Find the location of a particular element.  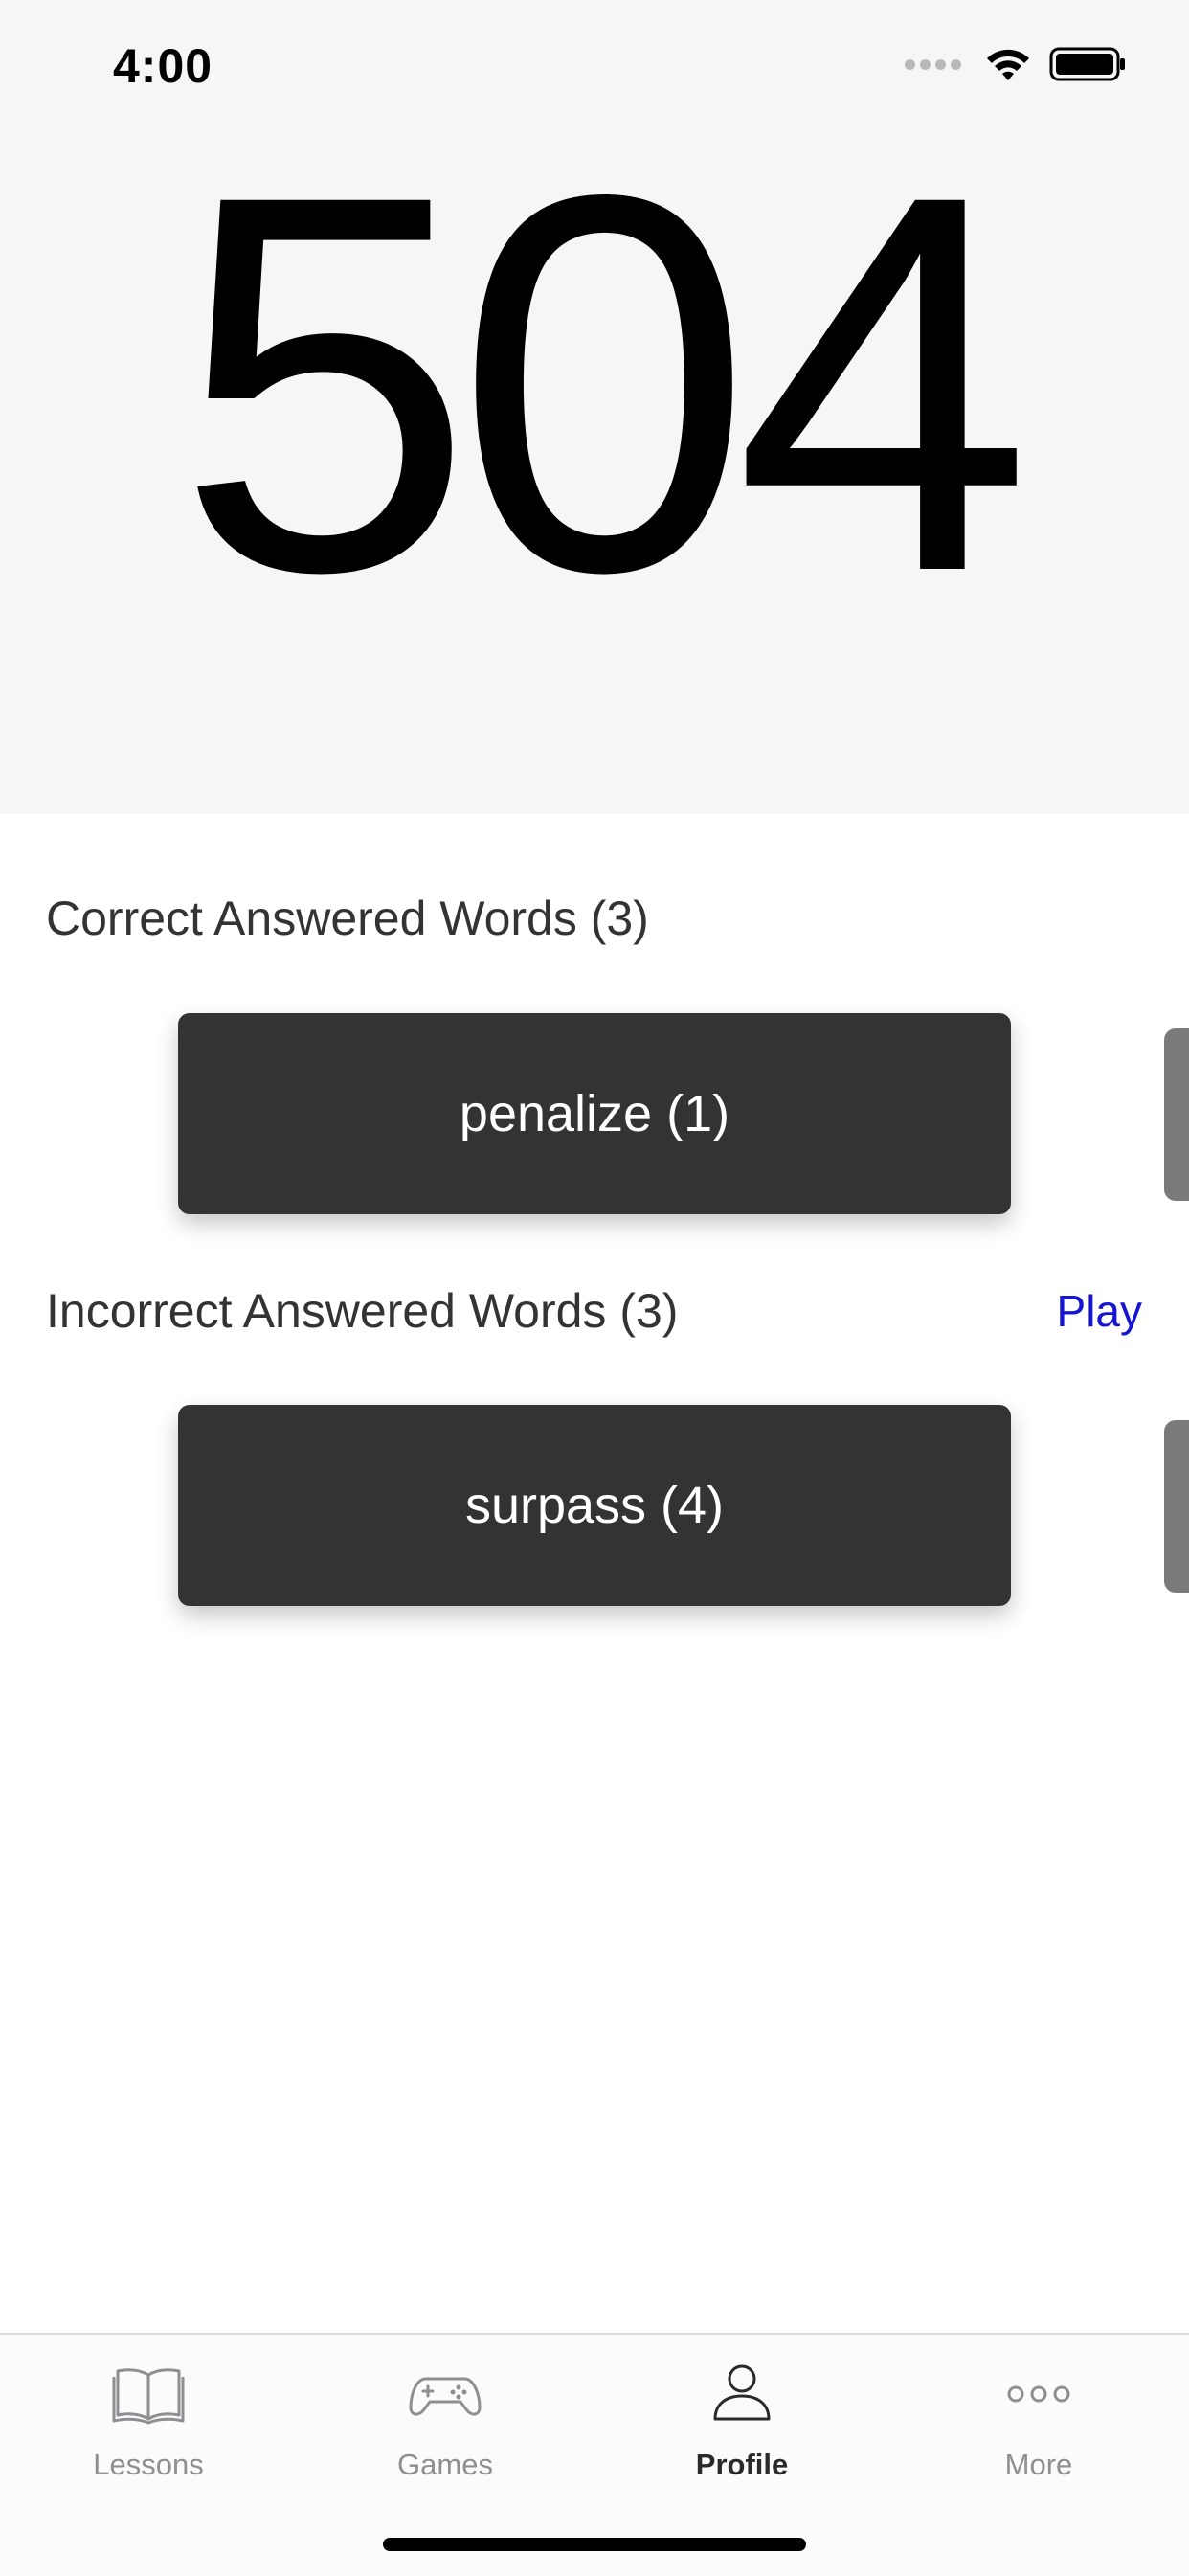

tab-profile: Profile is located at coordinates (742, 2430).